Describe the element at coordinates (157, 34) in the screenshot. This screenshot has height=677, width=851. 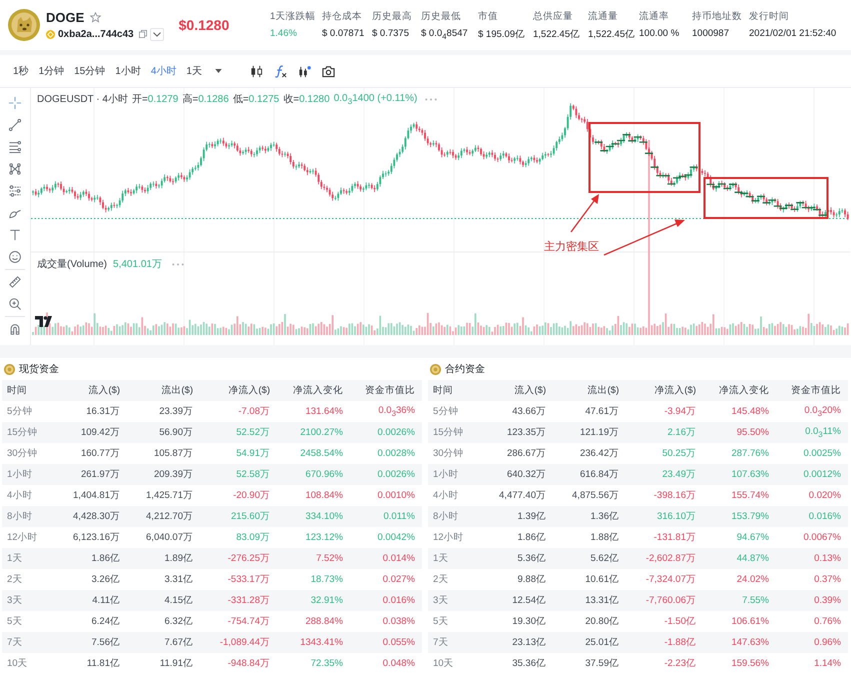
I see `dropdown-button` at that location.